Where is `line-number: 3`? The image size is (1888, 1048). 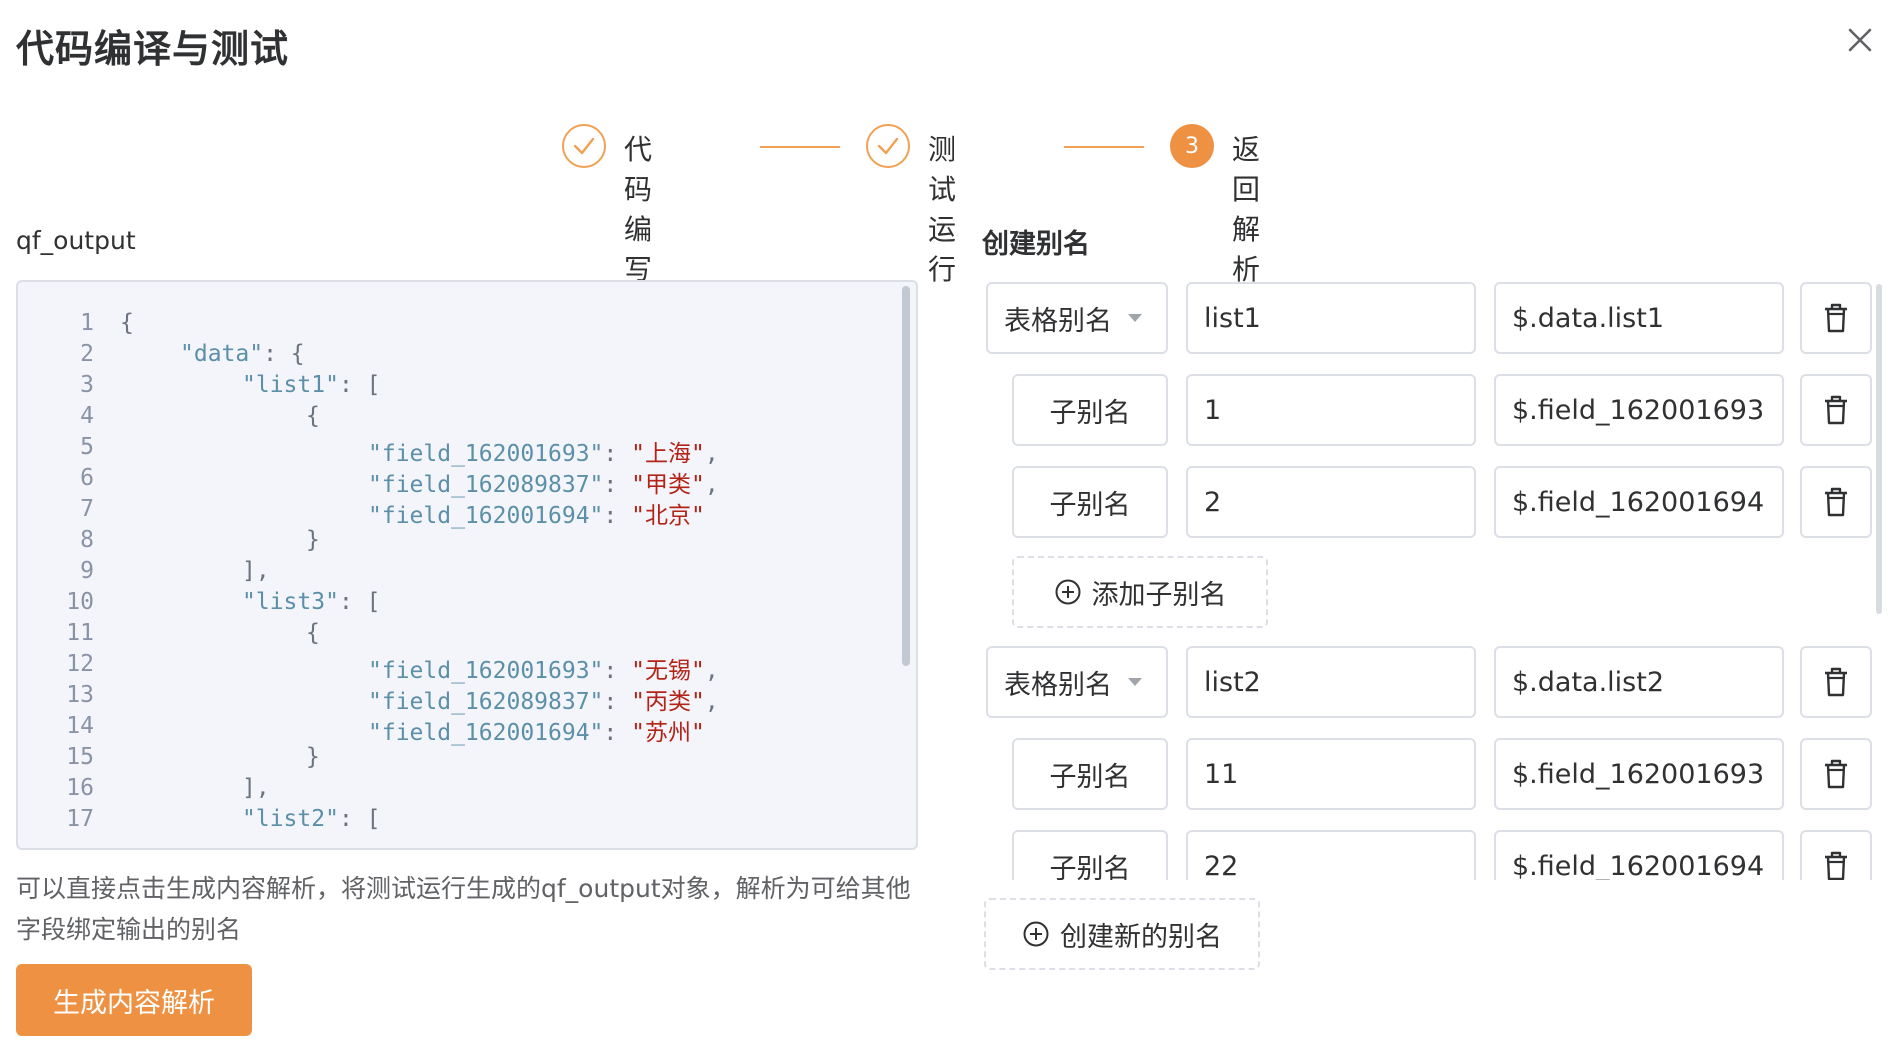
line-number: 3 is located at coordinates (87, 385).